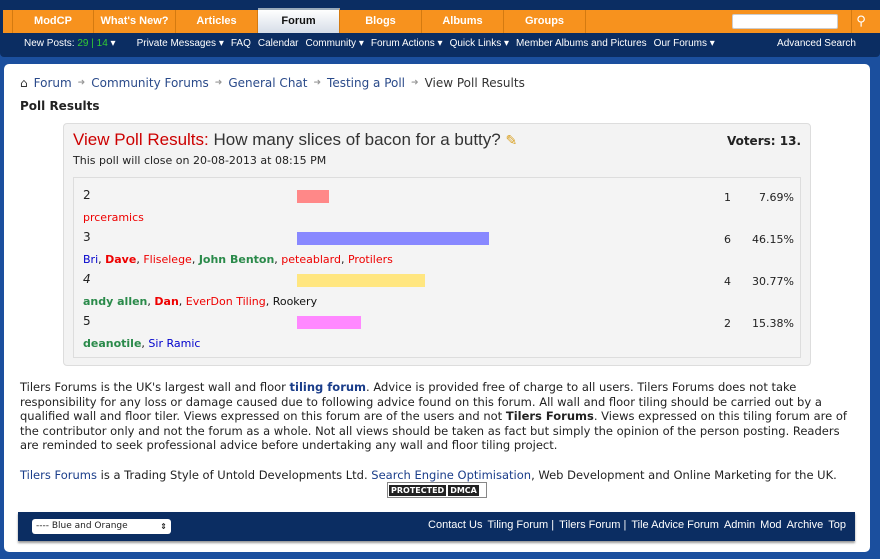 This screenshot has height=559, width=880. What do you see at coordinates (241, 45) in the screenshot?
I see `subnav-item: FAQ` at bounding box center [241, 45].